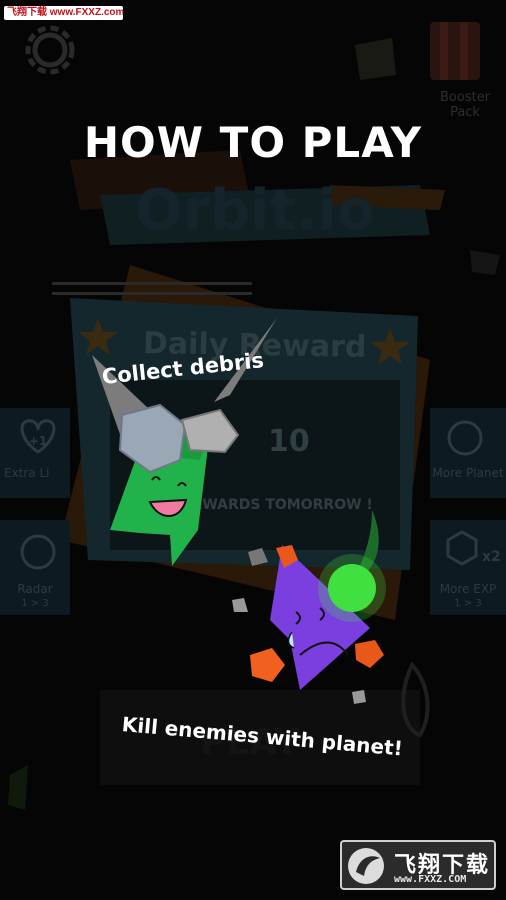  What do you see at coordinates (366, 866) in the screenshot?
I see `fxxz-logo-icon` at bounding box center [366, 866].